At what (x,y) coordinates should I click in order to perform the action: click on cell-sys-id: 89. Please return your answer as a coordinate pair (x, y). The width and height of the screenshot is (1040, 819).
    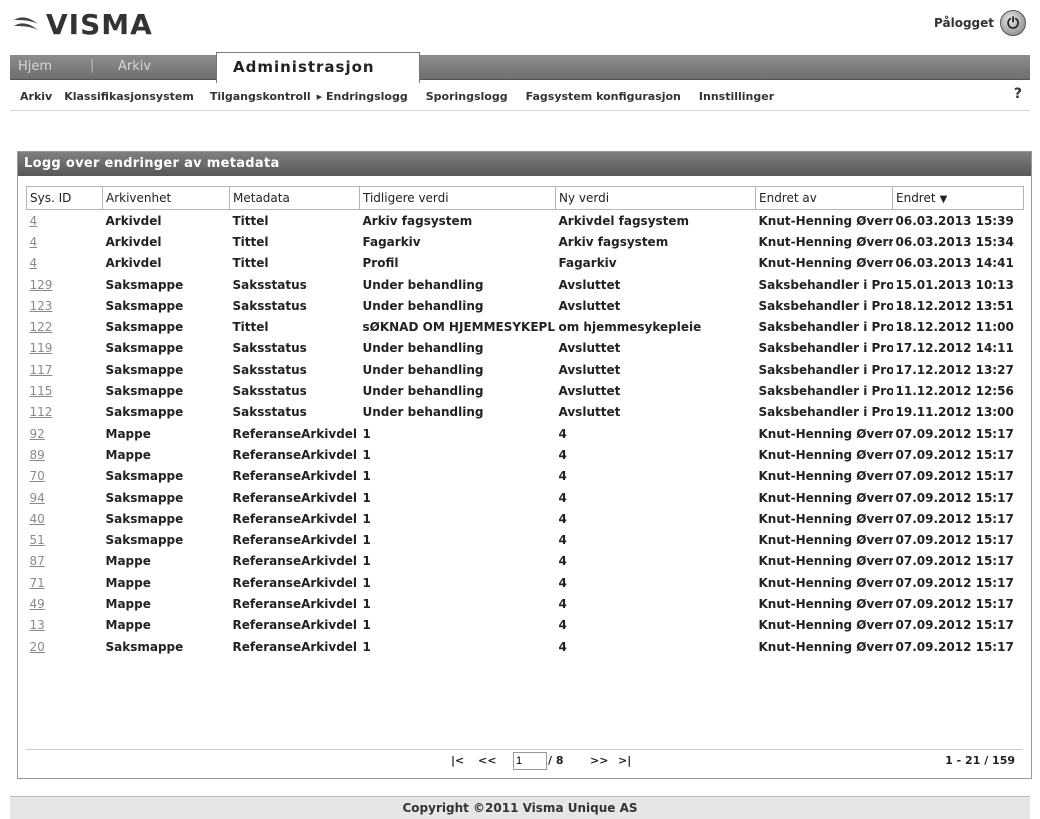
    Looking at the image, I should click on (65, 454).